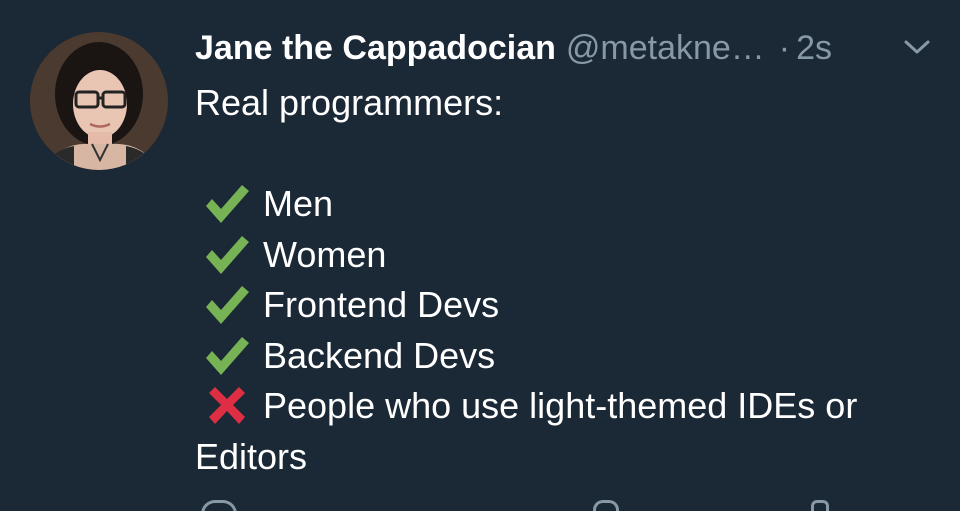 The width and height of the screenshot is (960, 511). Describe the element at coordinates (325, 254) in the screenshot. I see `list-item-label: Women` at that location.